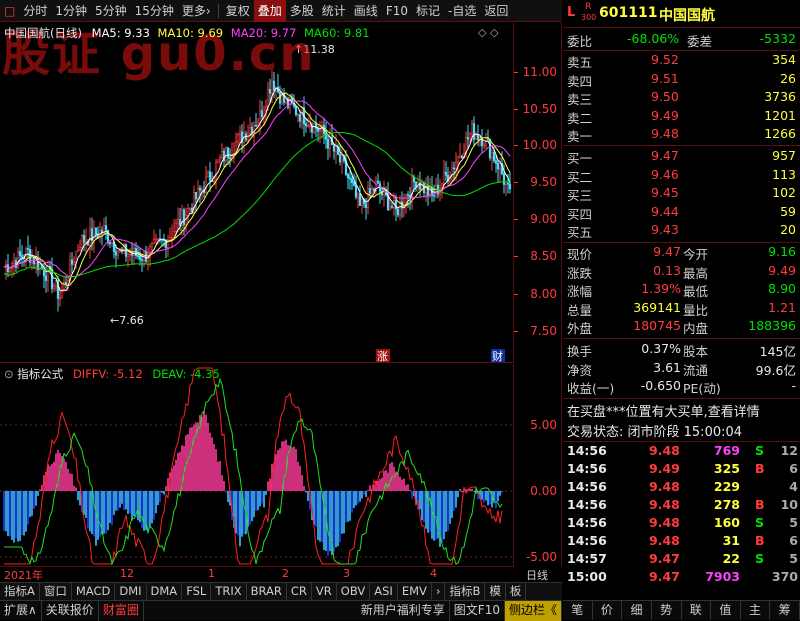 This screenshot has height=621, width=800. What do you see at coordinates (94, 592) in the screenshot?
I see `indicator-tab: MACD` at bounding box center [94, 592].